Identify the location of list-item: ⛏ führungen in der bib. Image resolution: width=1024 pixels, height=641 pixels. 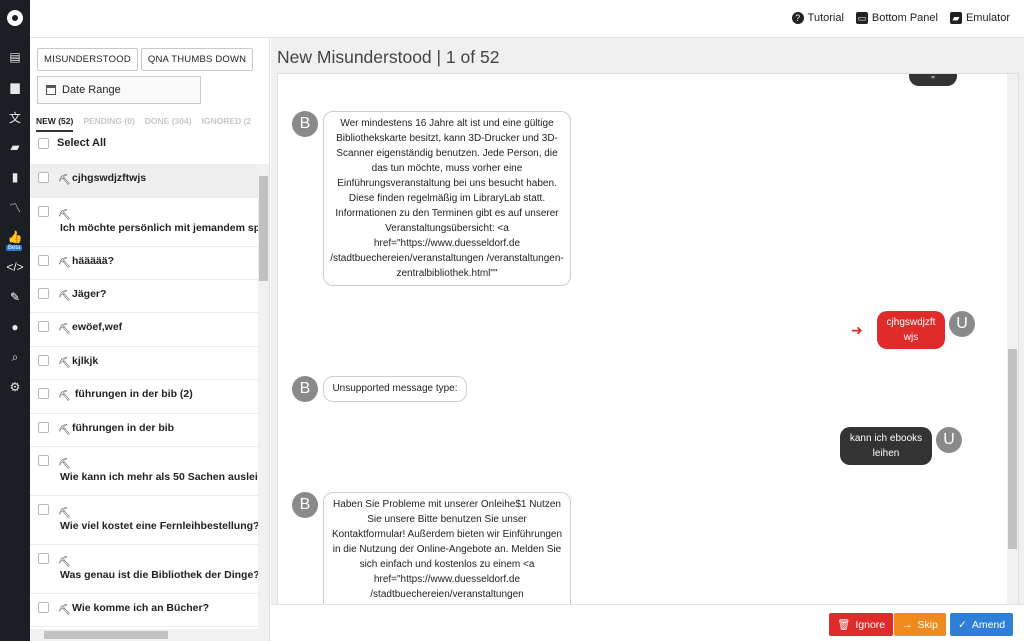
(144, 430).